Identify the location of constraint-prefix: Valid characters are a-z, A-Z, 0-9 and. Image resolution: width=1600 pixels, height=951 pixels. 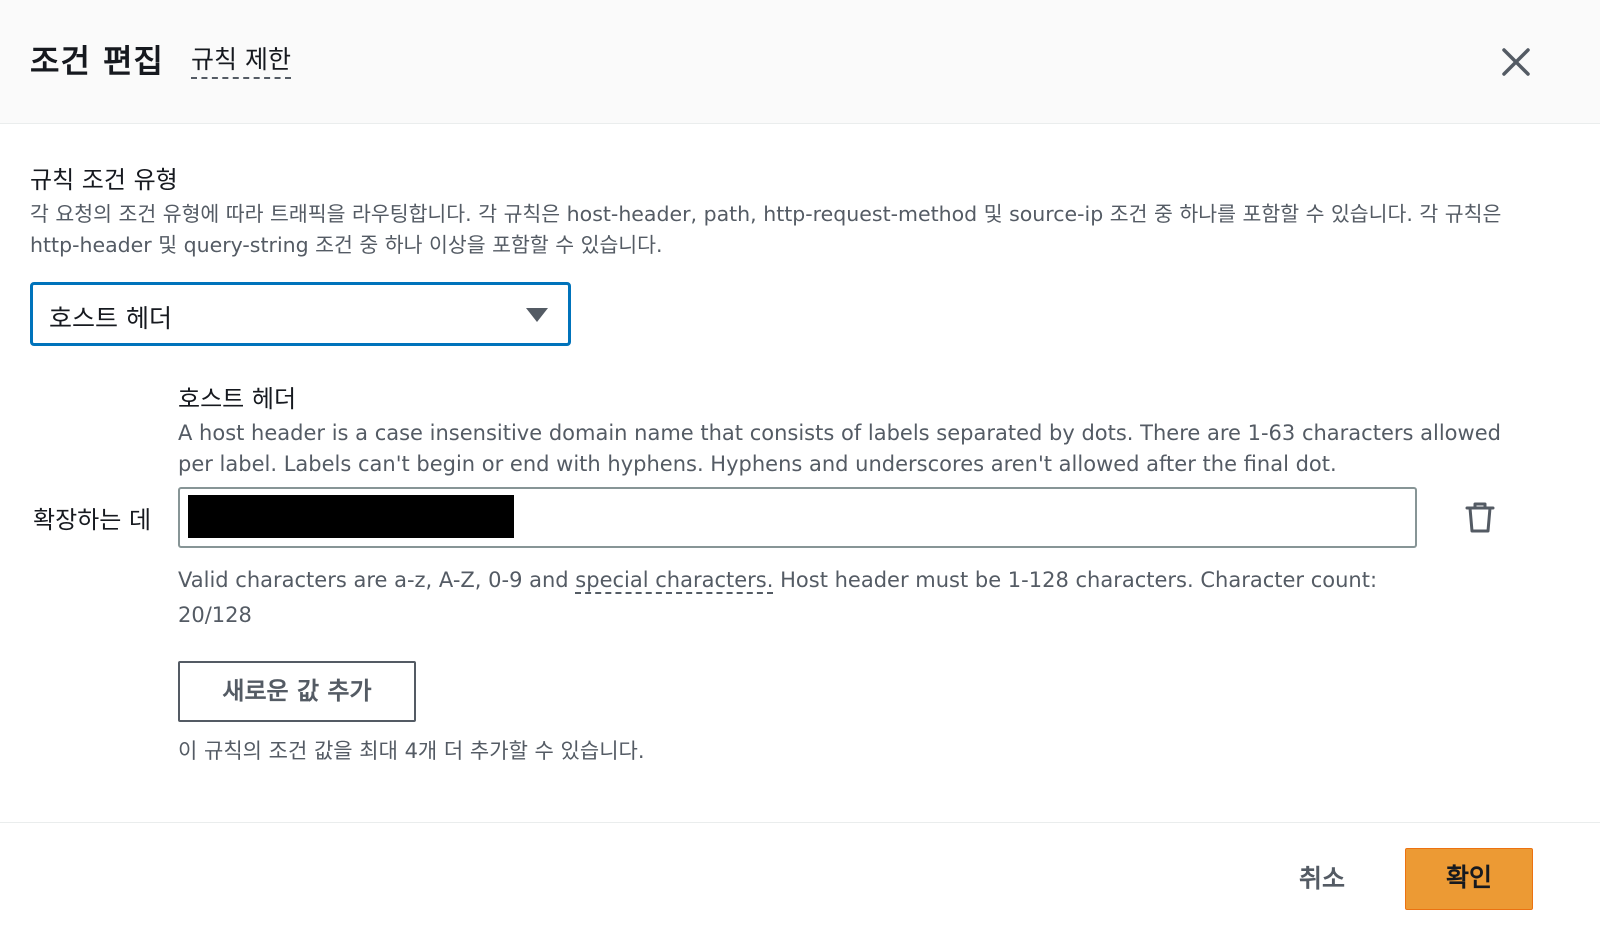
(377, 580).